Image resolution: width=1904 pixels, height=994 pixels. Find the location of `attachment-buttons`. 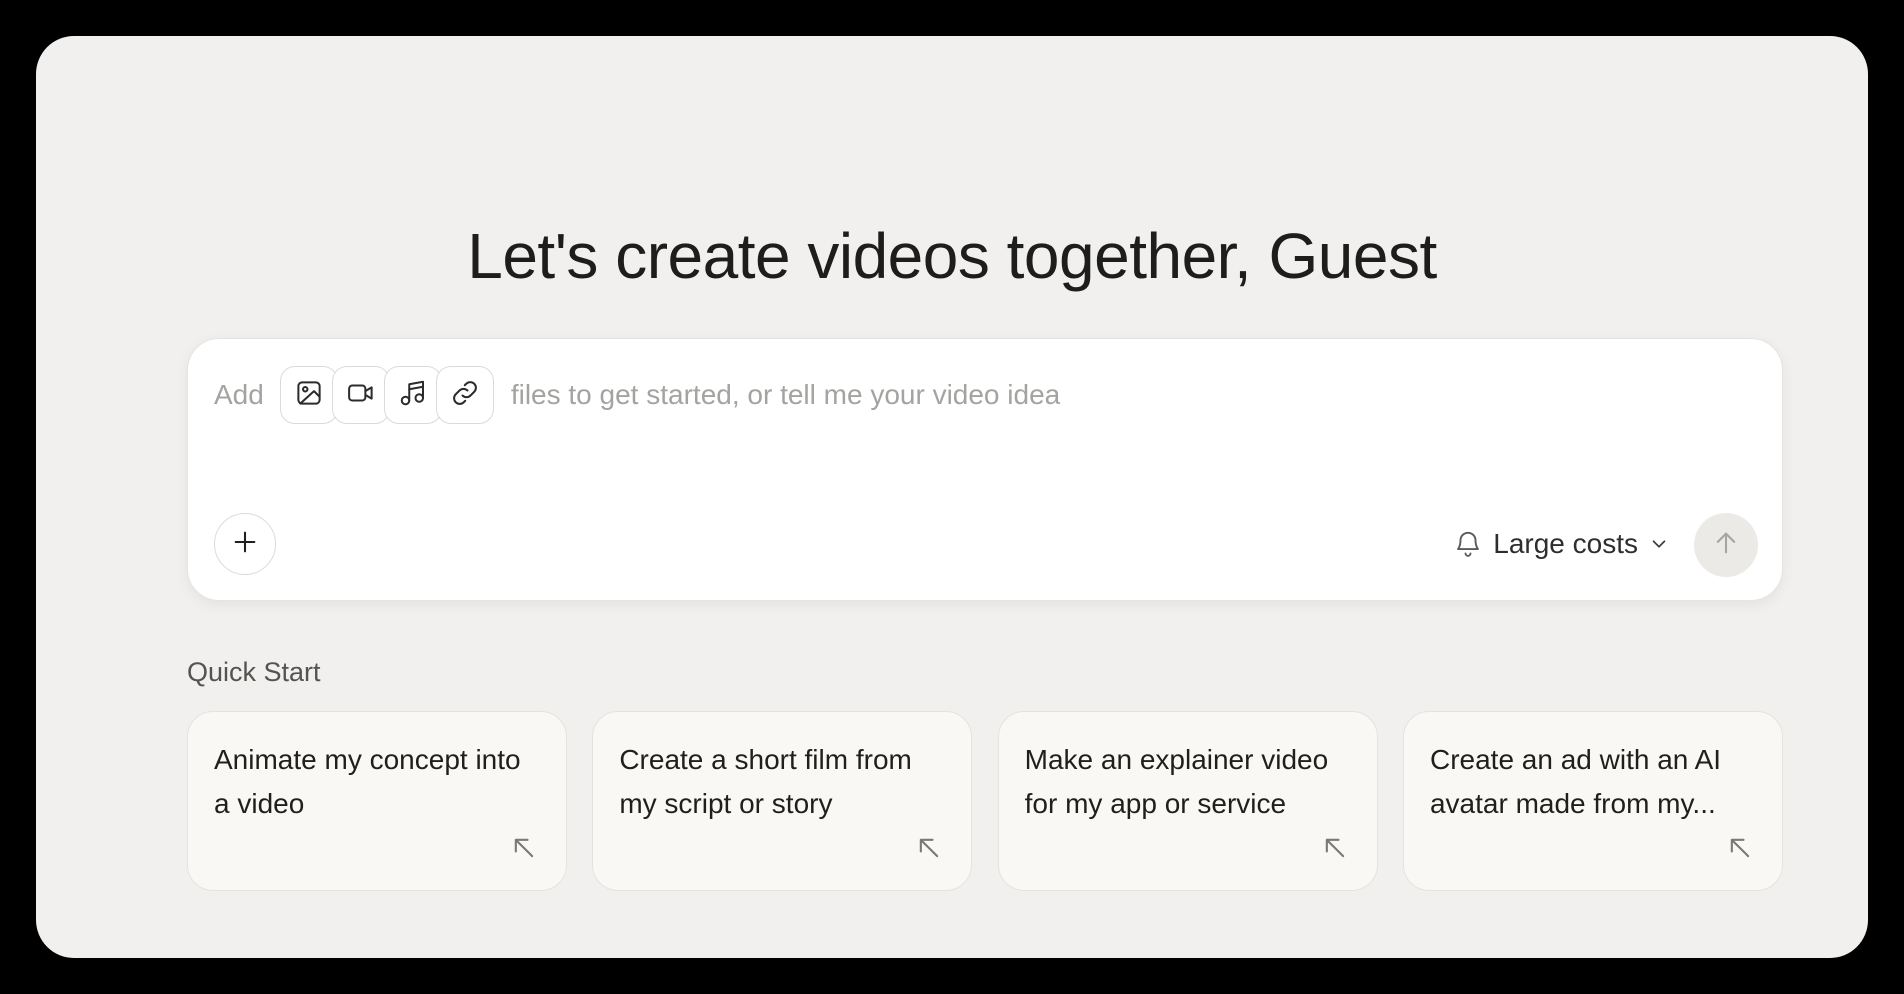

attachment-buttons is located at coordinates (386, 395).